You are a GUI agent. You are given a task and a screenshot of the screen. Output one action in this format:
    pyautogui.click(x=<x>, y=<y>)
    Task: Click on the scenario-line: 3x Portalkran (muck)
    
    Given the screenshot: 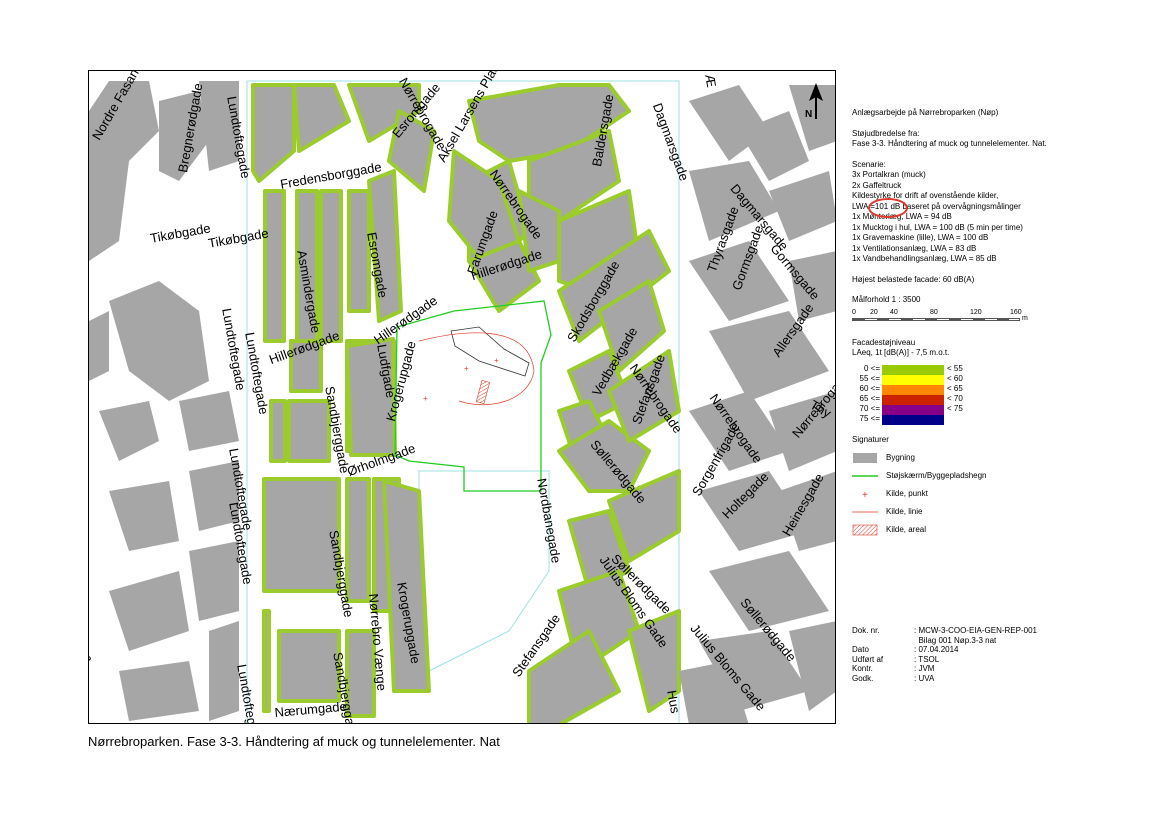 What is the action you would take?
    pyautogui.click(x=889, y=174)
    